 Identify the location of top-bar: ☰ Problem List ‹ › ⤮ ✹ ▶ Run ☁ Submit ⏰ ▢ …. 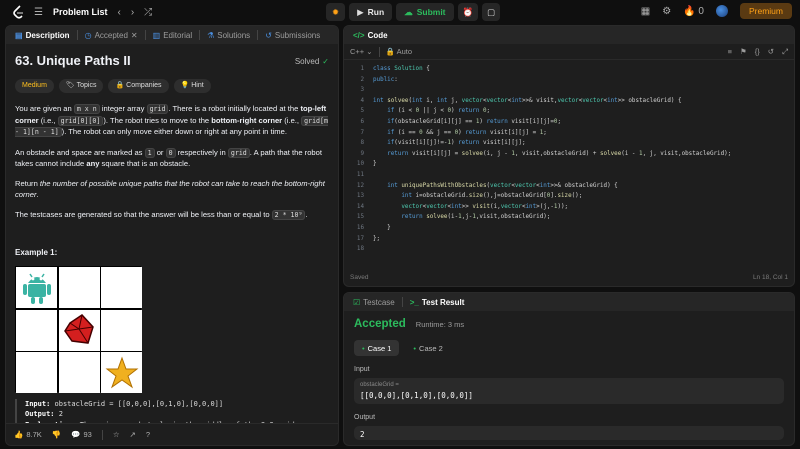
(400, 12).